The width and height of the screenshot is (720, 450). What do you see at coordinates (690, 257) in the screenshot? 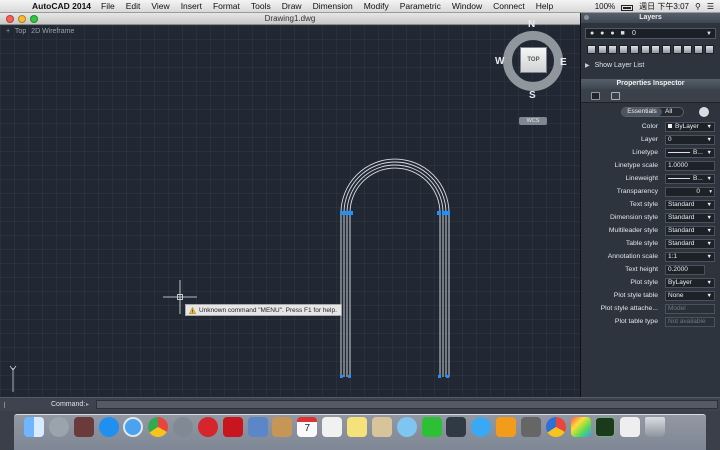
I see `annotation-scale-select: 1:1 ▼` at bounding box center [690, 257].